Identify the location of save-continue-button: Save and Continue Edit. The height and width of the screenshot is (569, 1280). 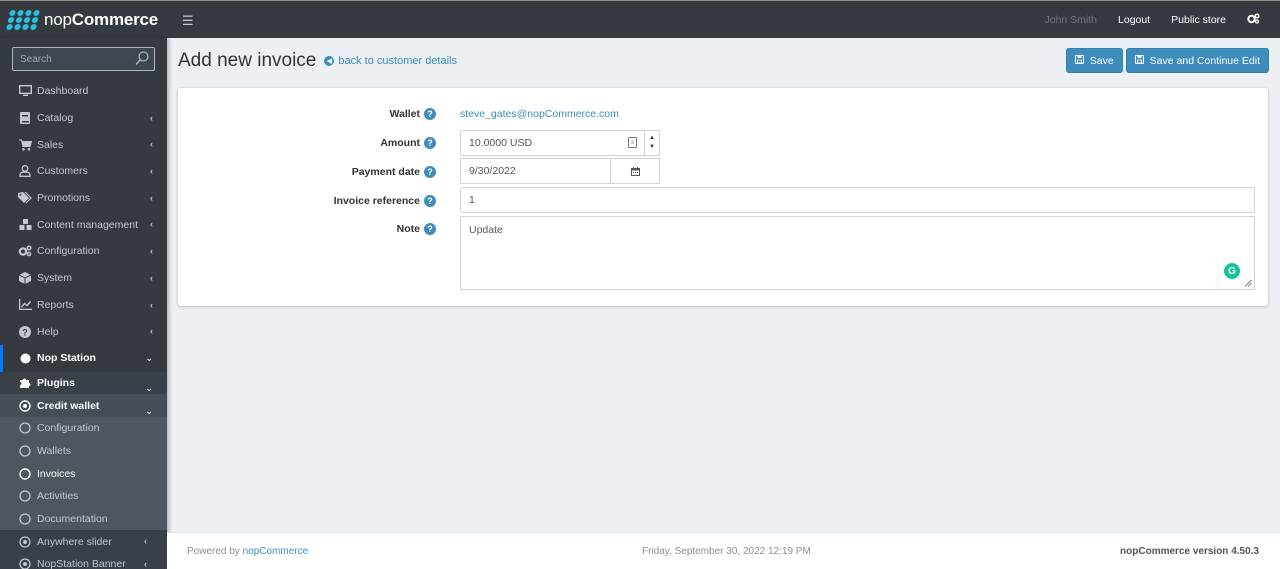
(1197, 60).